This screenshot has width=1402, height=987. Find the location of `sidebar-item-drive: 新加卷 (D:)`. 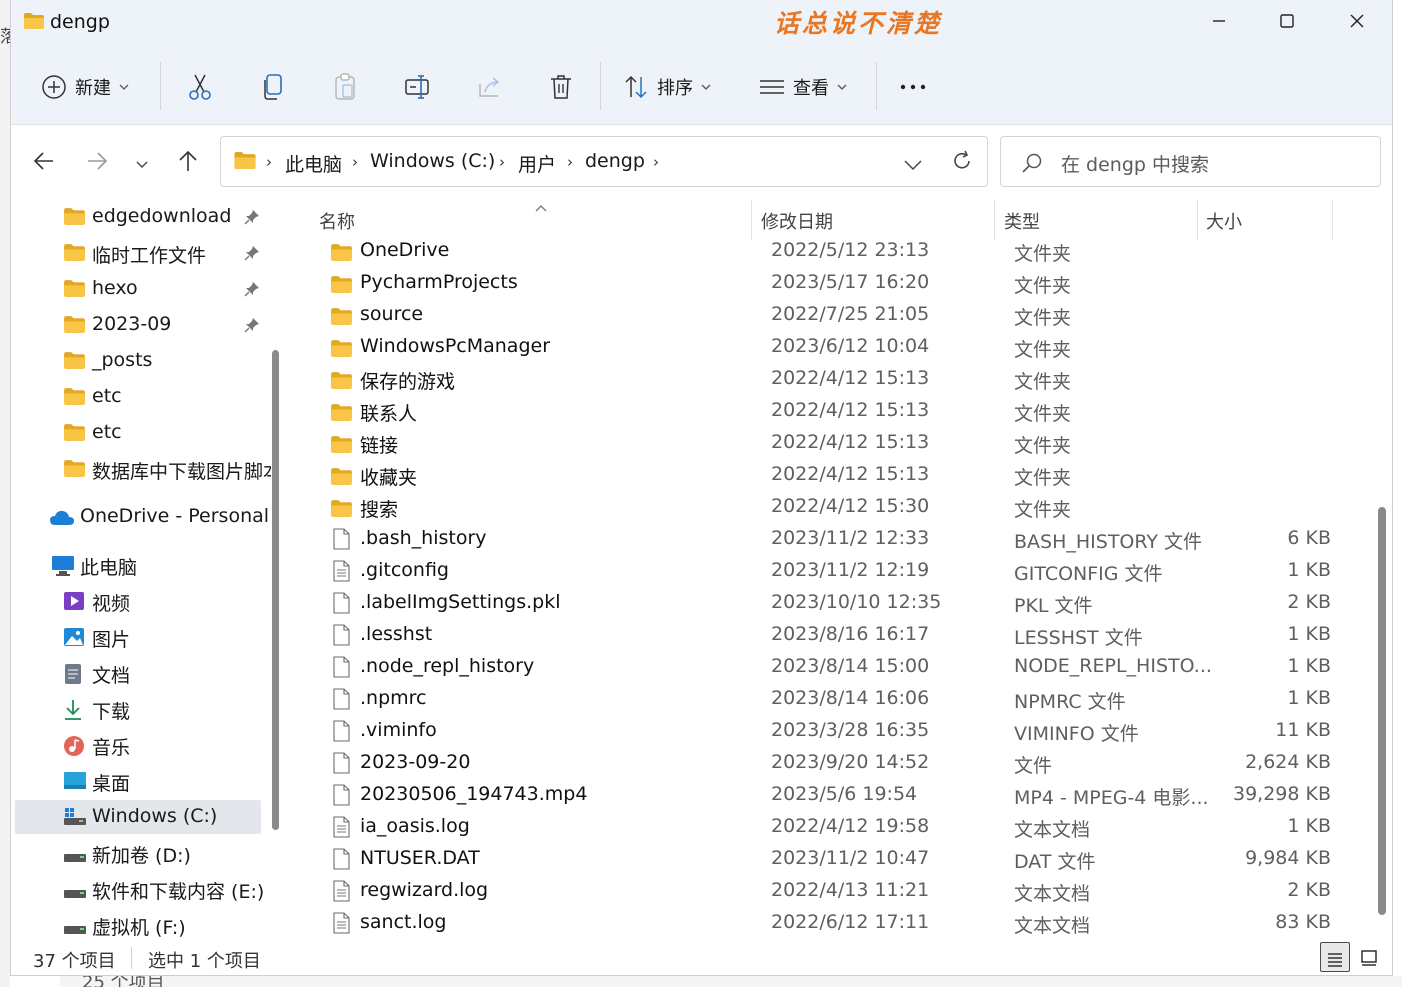

sidebar-item-drive: 新加卷 (D:) is located at coordinates (138, 853).